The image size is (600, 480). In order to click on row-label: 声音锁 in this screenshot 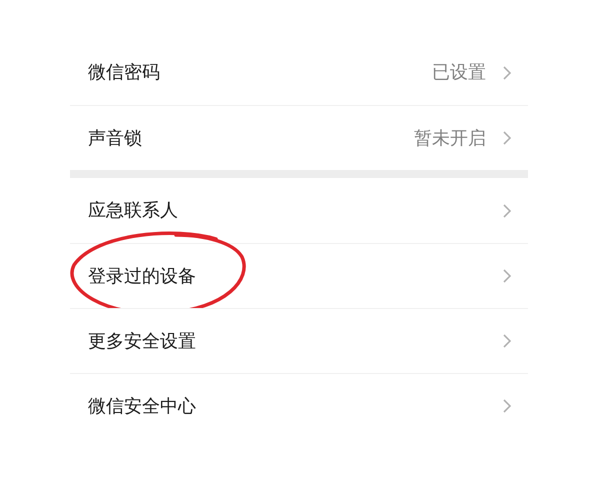, I will do `click(115, 138)`.